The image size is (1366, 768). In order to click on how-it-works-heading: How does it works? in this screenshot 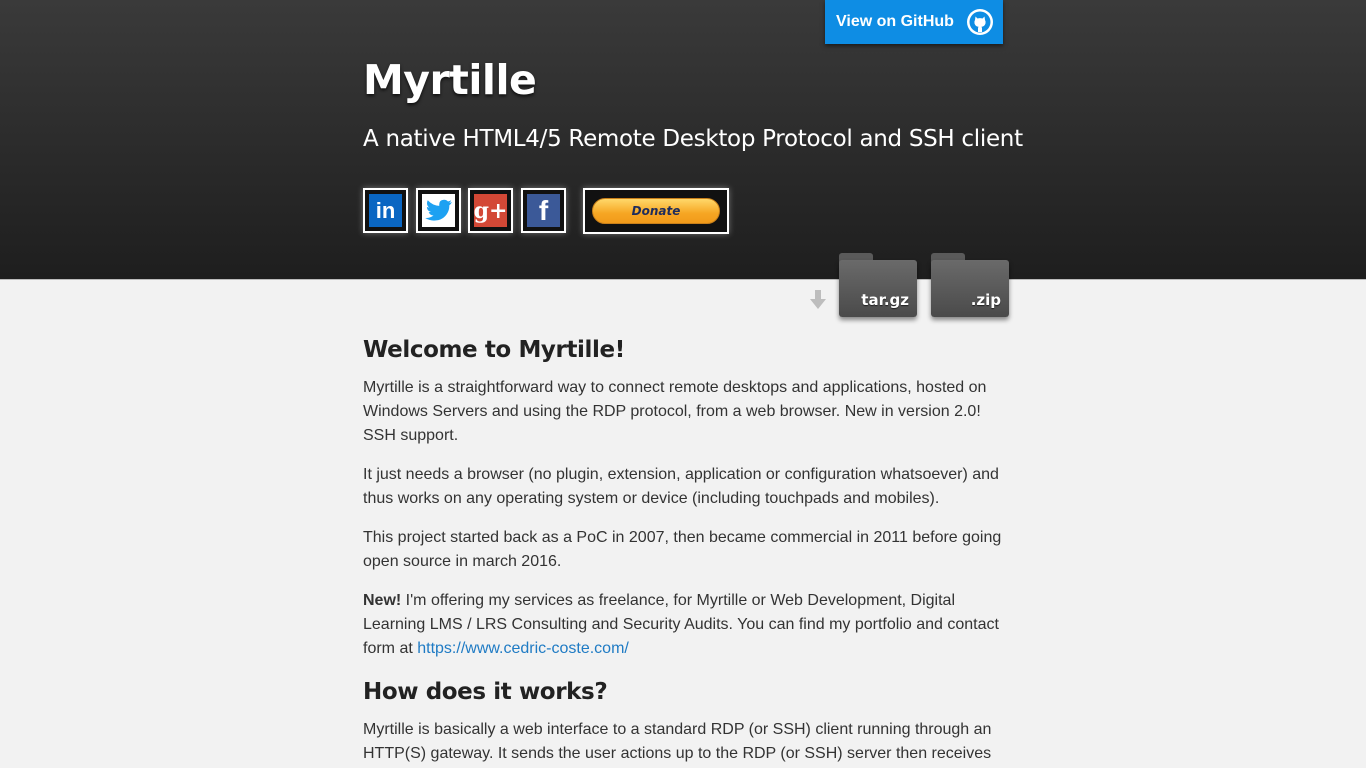, I will do `click(485, 692)`.